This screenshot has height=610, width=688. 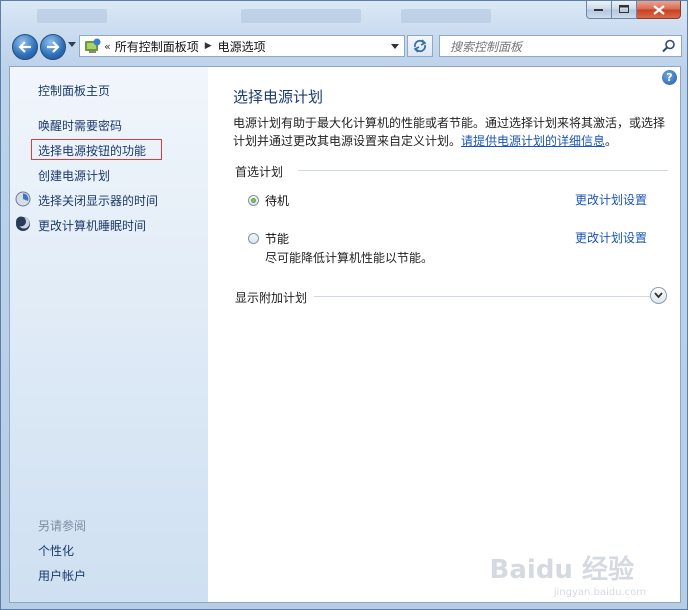 I want to click on address-overflow-chevron: «, so click(x=107, y=46).